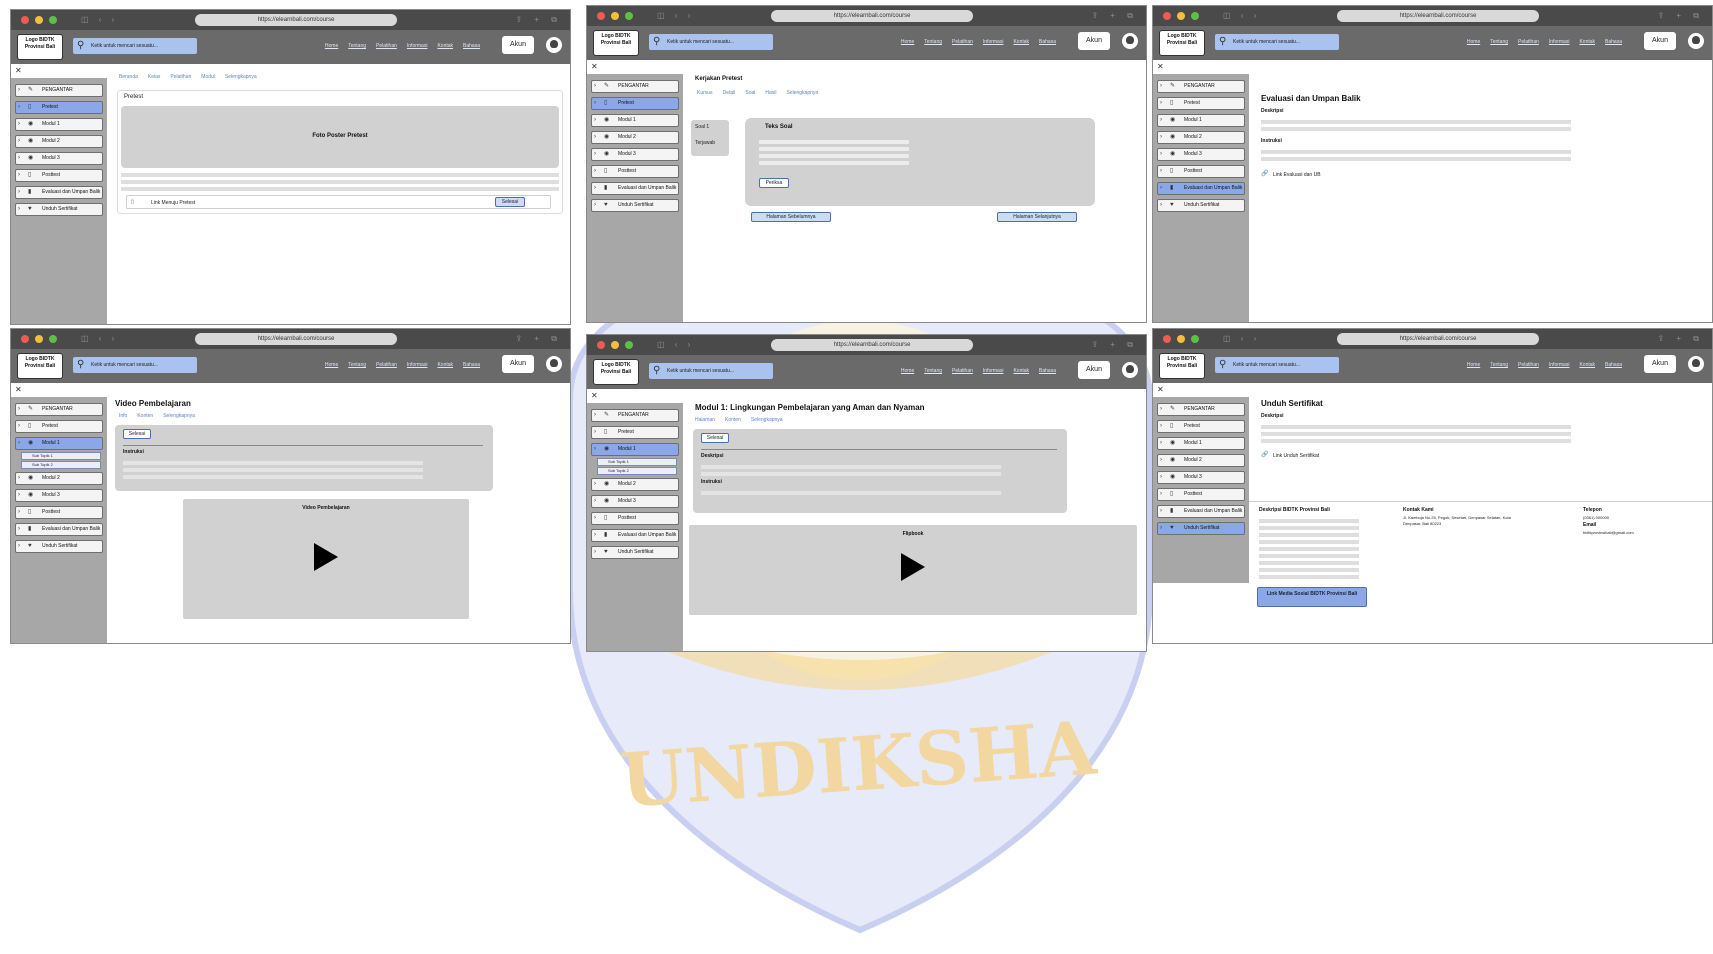  Describe the element at coordinates (750, 93) in the screenshot. I see `breadcrumb-item: Soal` at that location.